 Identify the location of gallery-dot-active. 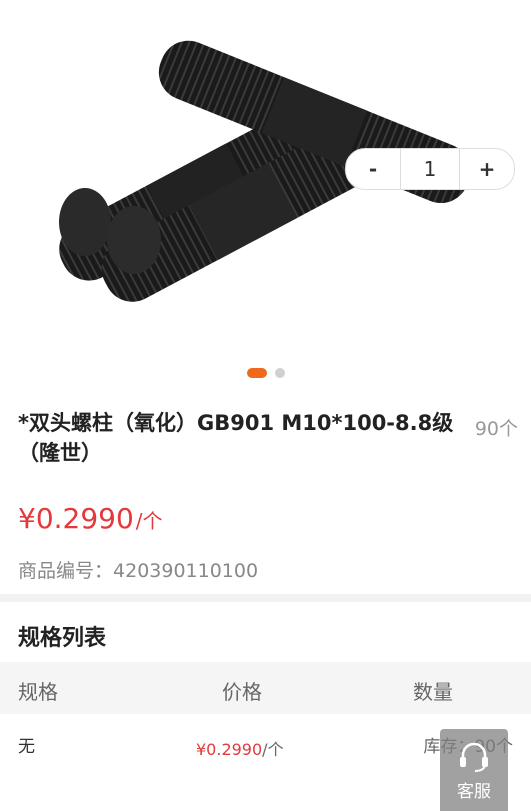
(256, 373).